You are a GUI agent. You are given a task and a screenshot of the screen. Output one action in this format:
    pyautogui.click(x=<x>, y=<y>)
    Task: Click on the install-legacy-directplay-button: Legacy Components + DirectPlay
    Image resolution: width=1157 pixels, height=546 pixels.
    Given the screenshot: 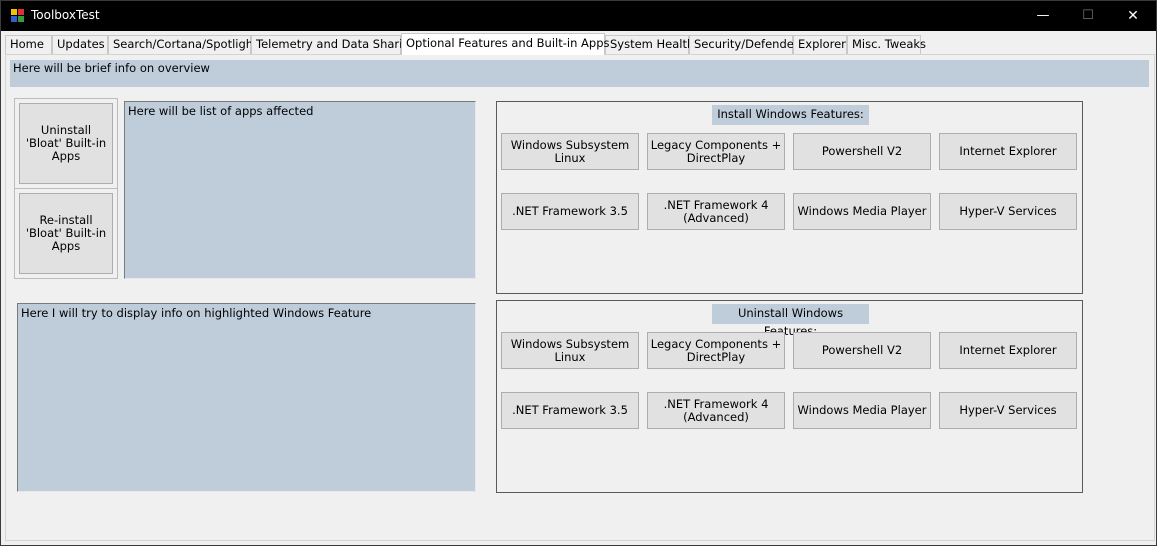 What is the action you would take?
    pyautogui.click(x=716, y=151)
    